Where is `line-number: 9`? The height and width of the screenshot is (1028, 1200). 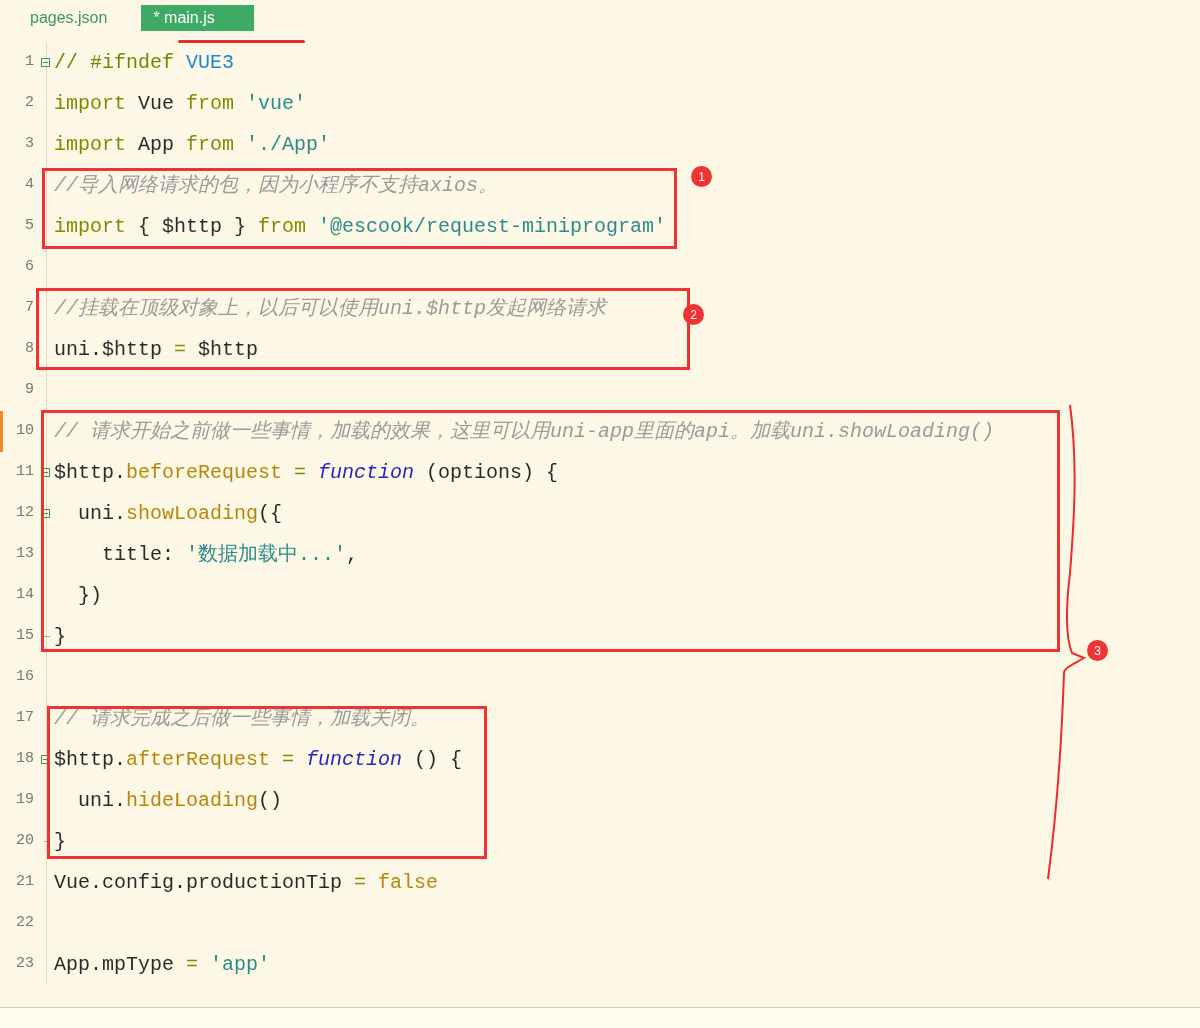 line-number: 9 is located at coordinates (29, 390).